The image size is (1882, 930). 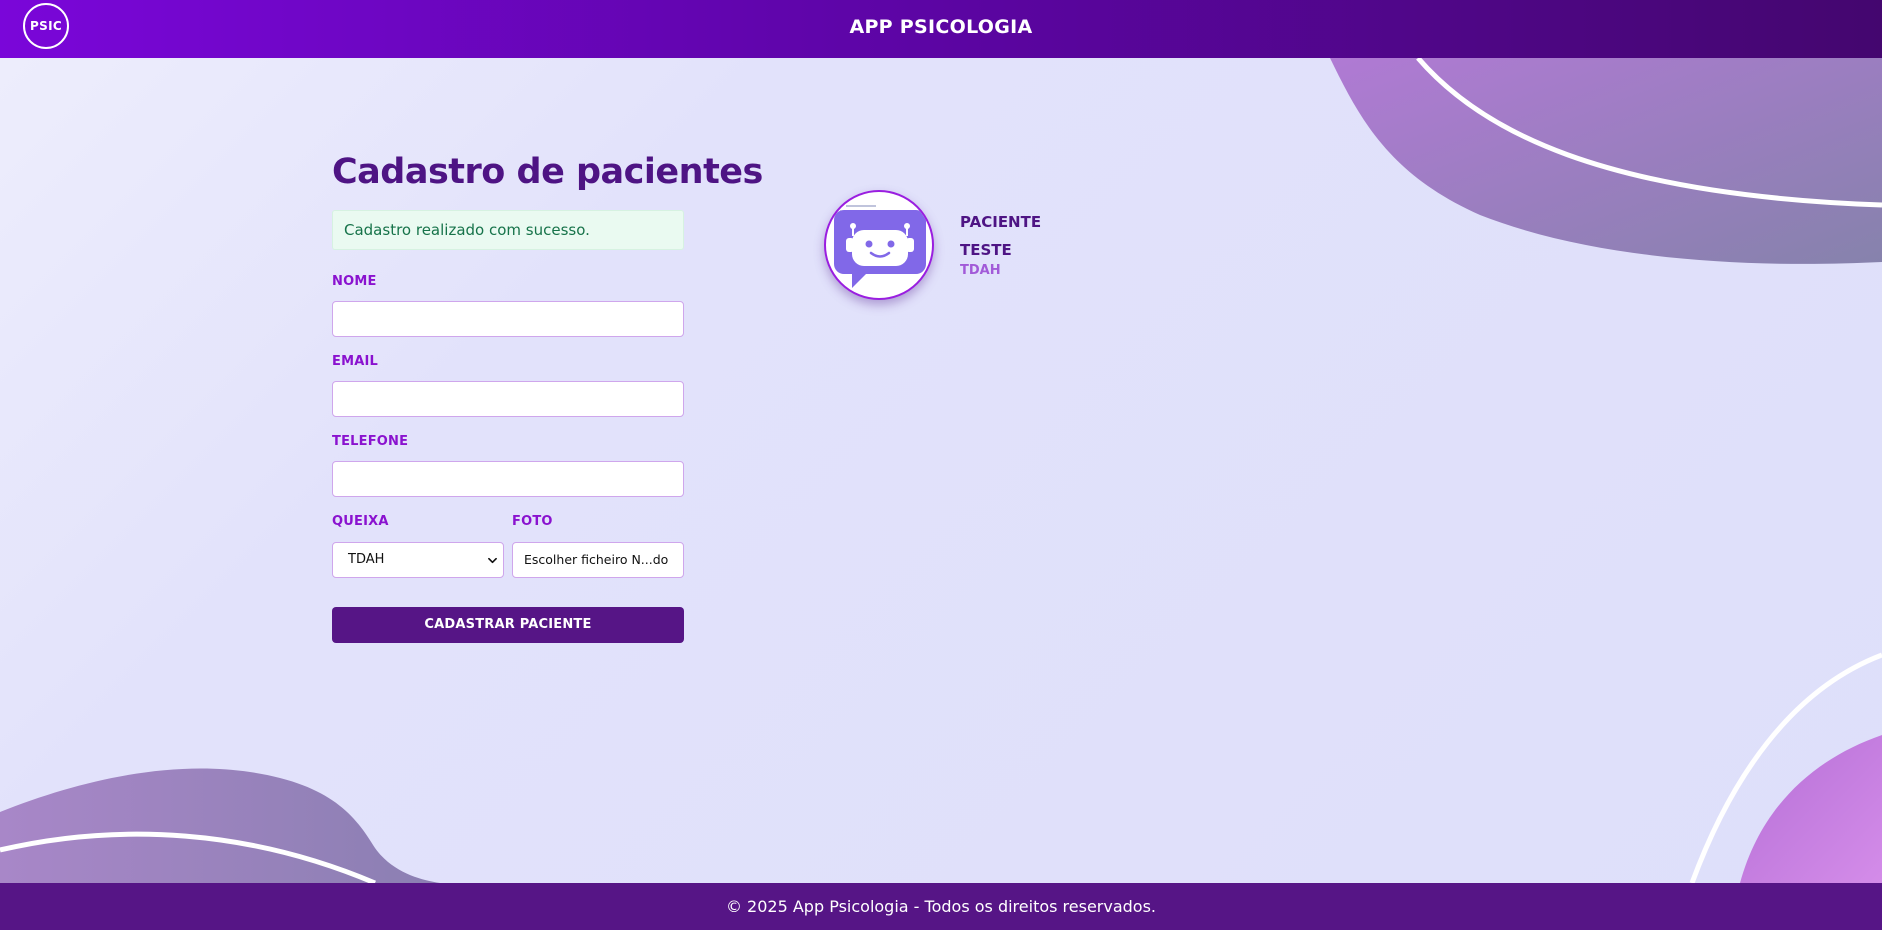 I want to click on patient-name: PACIENTE TESTE, so click(x=1001, y=236).